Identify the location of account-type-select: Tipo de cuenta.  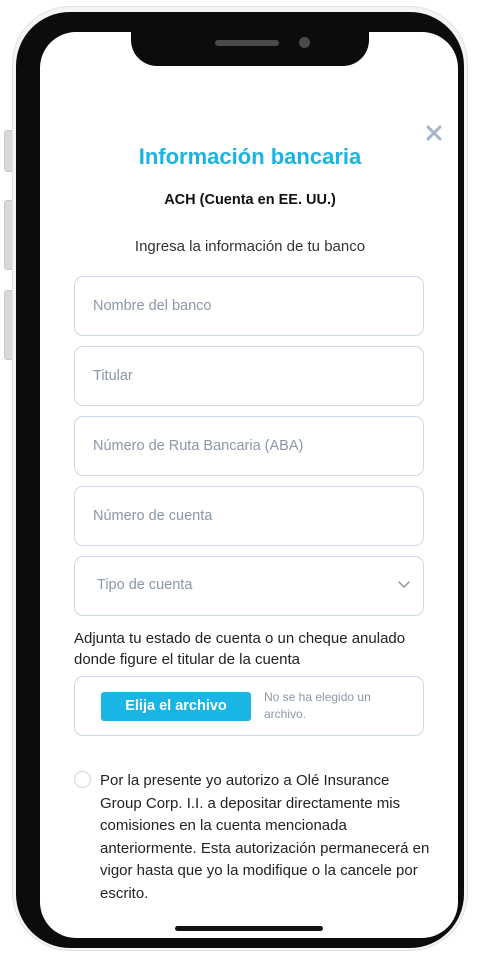
(249, 586).